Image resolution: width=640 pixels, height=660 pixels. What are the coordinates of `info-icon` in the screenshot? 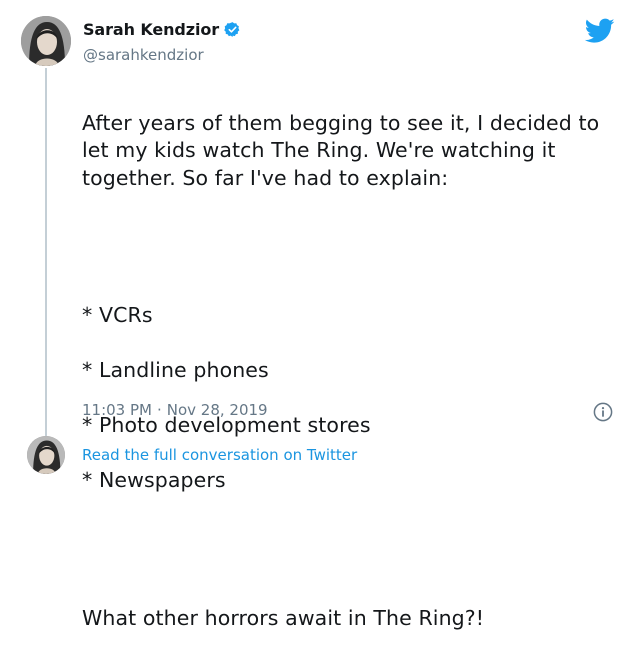 It's located at (603, 412).